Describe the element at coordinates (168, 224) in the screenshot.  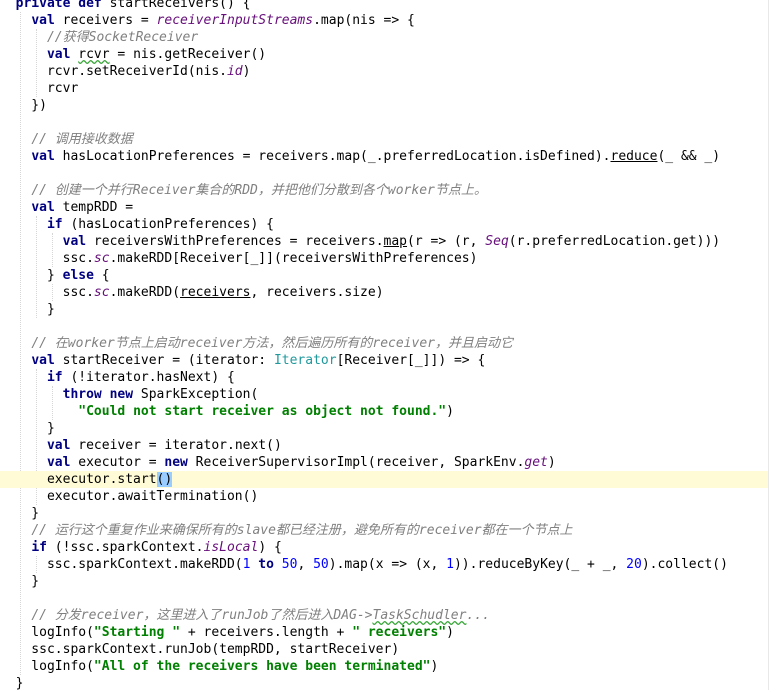
I see `code-token: (hasLocationPreferences) {` at that location.